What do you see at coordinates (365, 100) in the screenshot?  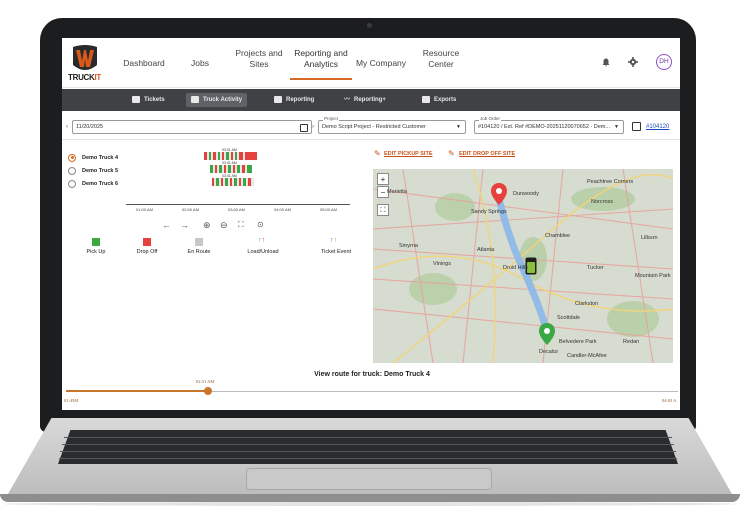 I see `tab-reporting-plus: 〰 Reporting+` at bounding box center [365, 100].